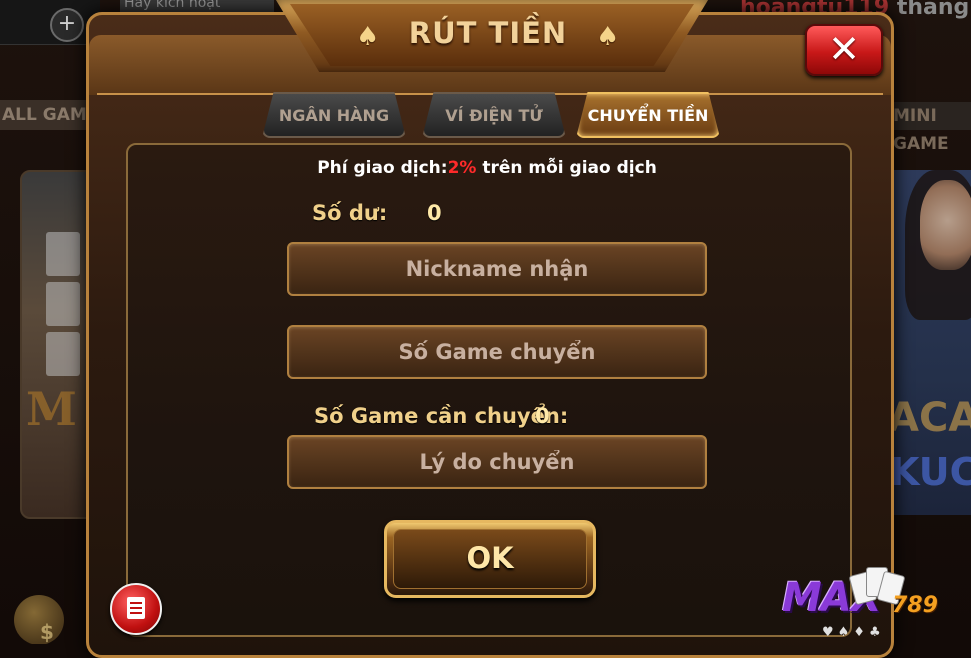  I want to click on ok-button-label: OK, so click(490, 558).